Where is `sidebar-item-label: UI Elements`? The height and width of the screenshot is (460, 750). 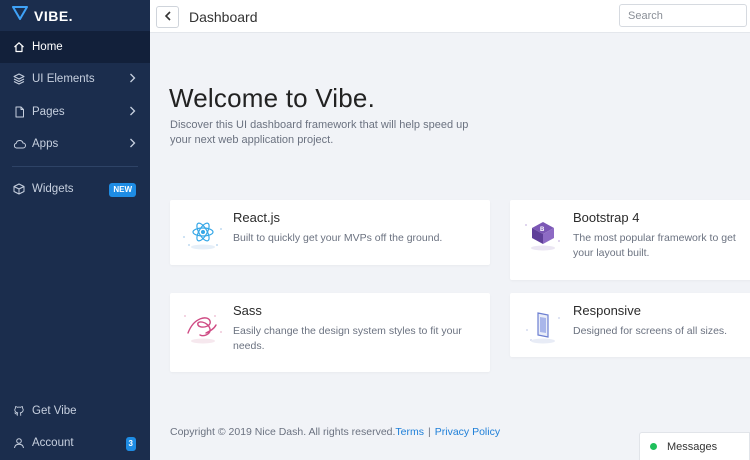 sidebar-item-label: UI Elements is located at coordinates (63, 79).